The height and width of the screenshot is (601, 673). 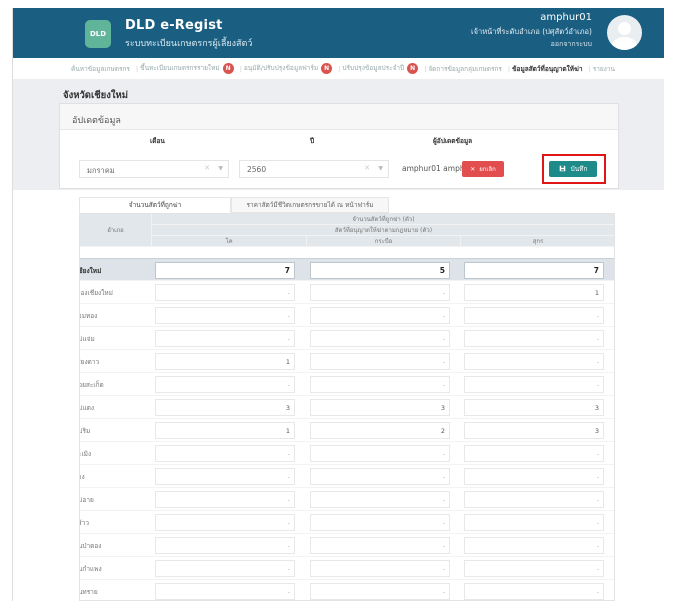 What do you see at coordinates (116, 230) in the screenshot?
I see `col-district-header: อำเภอ` at bounding box center [116, 230].